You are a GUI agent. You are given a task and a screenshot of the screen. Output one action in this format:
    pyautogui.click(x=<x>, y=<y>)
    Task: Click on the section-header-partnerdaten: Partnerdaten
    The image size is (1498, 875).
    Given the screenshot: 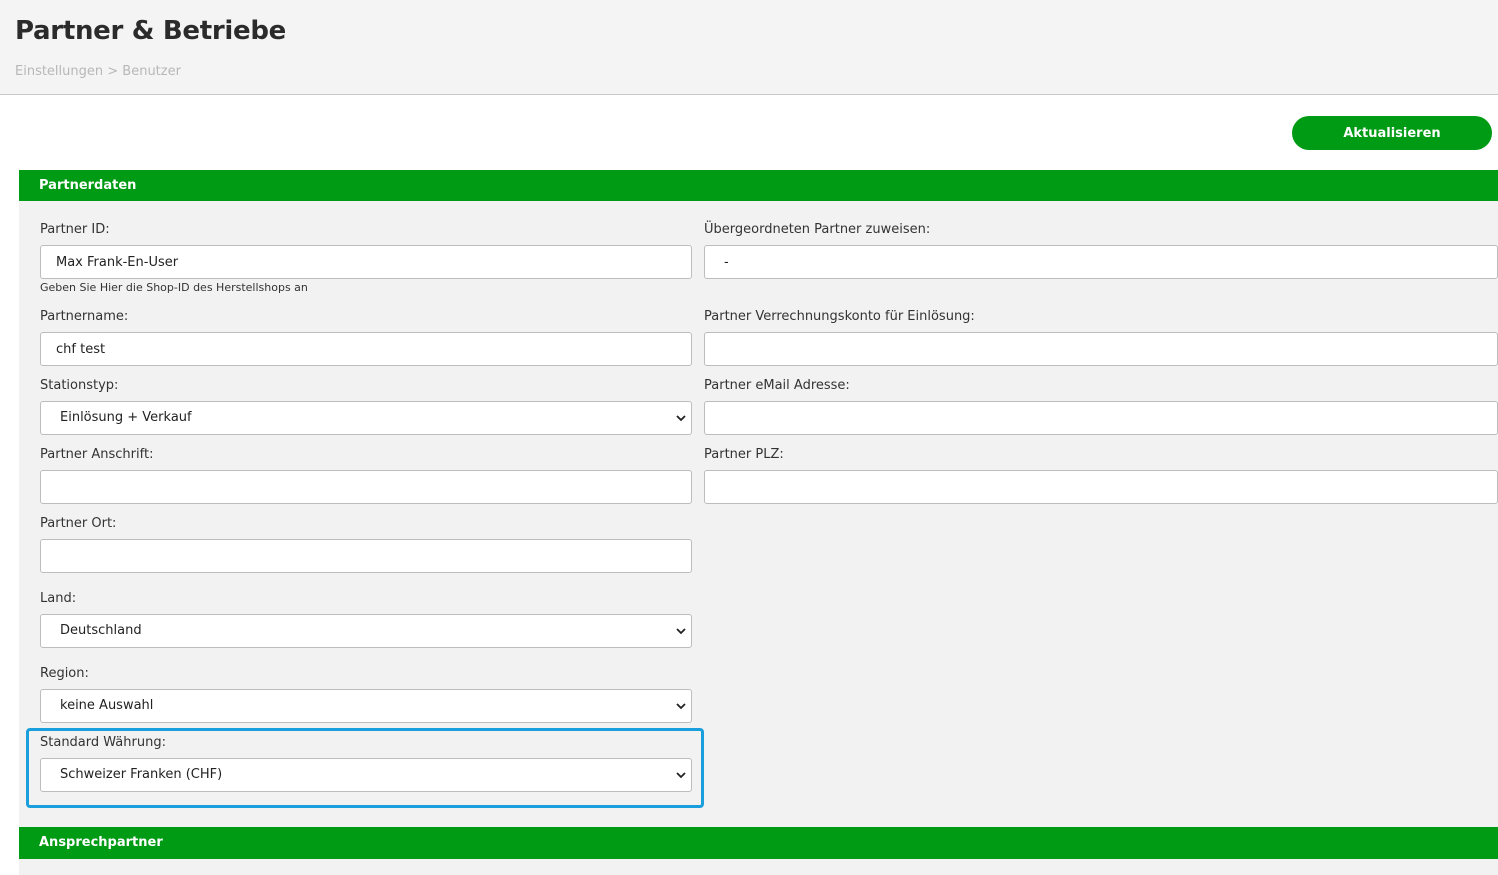 What is the action you would take?
    pyautogui.click(x=758, y=185)
    